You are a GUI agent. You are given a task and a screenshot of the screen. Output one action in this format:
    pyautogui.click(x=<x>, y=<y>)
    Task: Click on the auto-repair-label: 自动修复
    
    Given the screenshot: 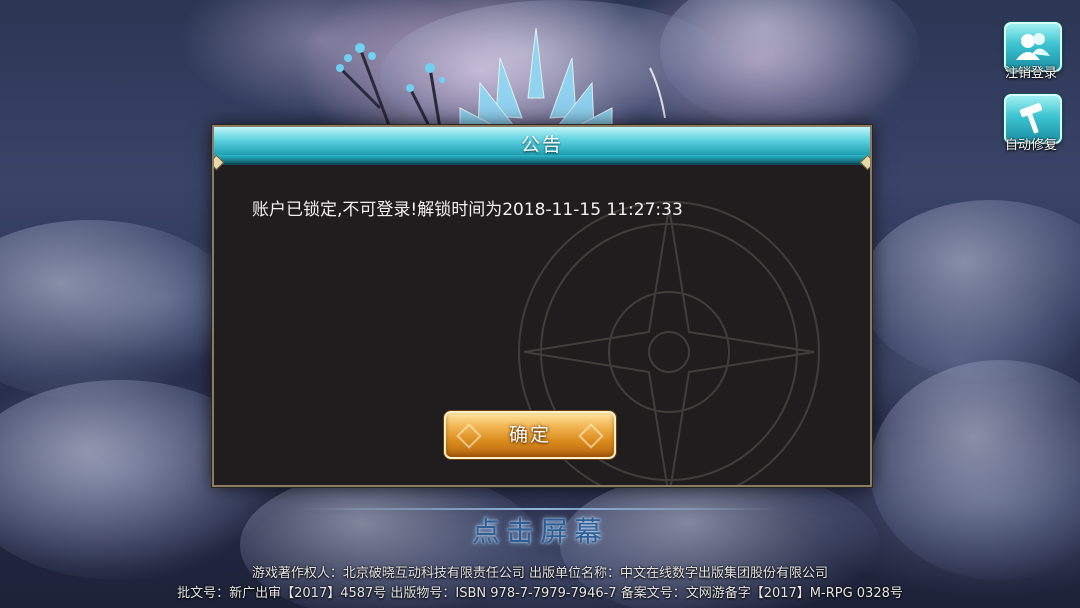 What is the action you would take?
    pyautogui.click(x=1030, y=145)
    